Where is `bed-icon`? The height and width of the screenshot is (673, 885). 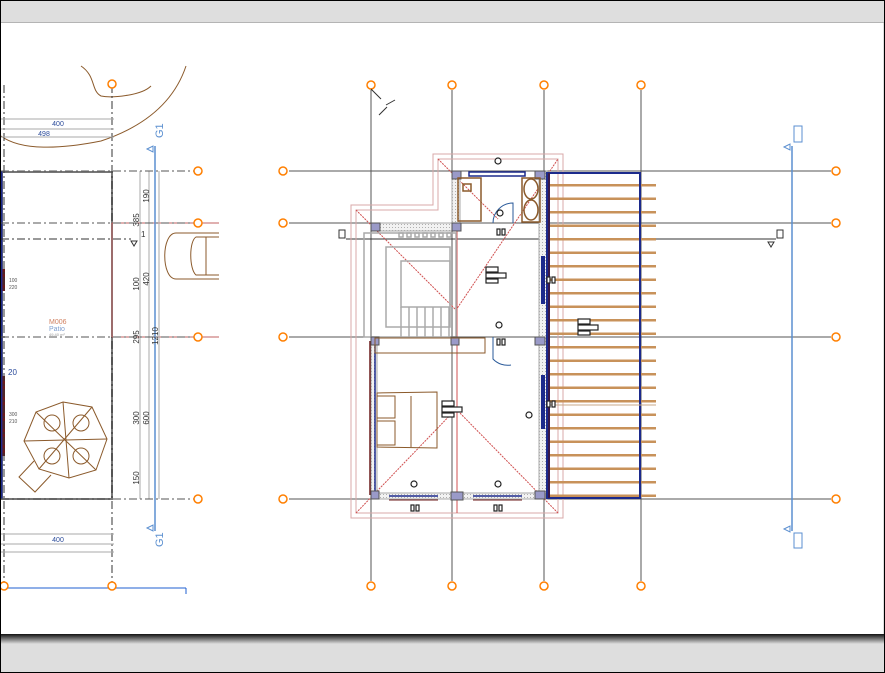 bed-icon is located at coordinates (430, 393).